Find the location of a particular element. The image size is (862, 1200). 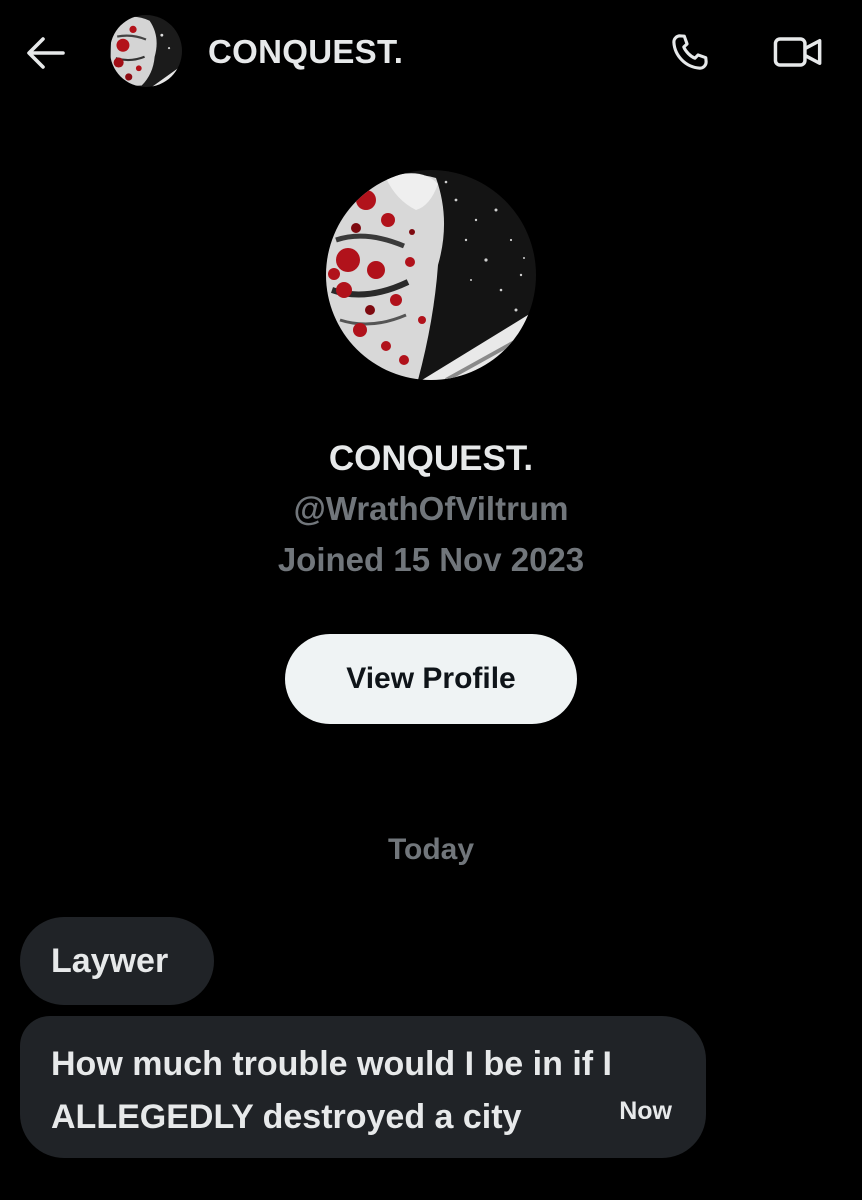

avatar-image is located at coordinates (146, 51).